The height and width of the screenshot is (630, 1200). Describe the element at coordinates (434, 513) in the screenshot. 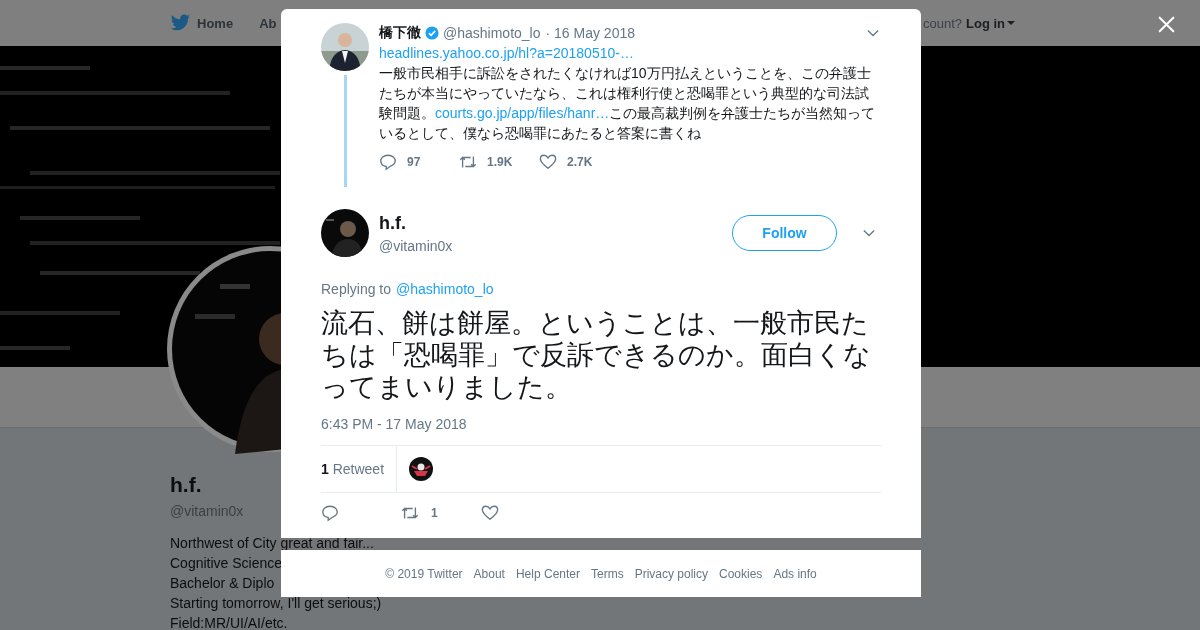

I see `action-count: 1` at that location.